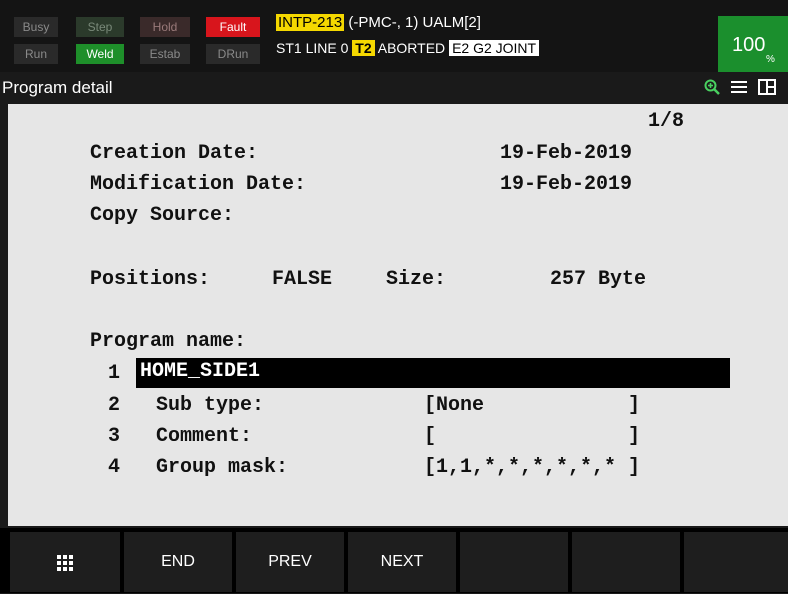 Image resolution: width=788 pixels, height=594 pixels. Describe the element at coordinates (566, 184) in the screenshot. I see `modification-date-value: 19-Feb-2019` at that location.